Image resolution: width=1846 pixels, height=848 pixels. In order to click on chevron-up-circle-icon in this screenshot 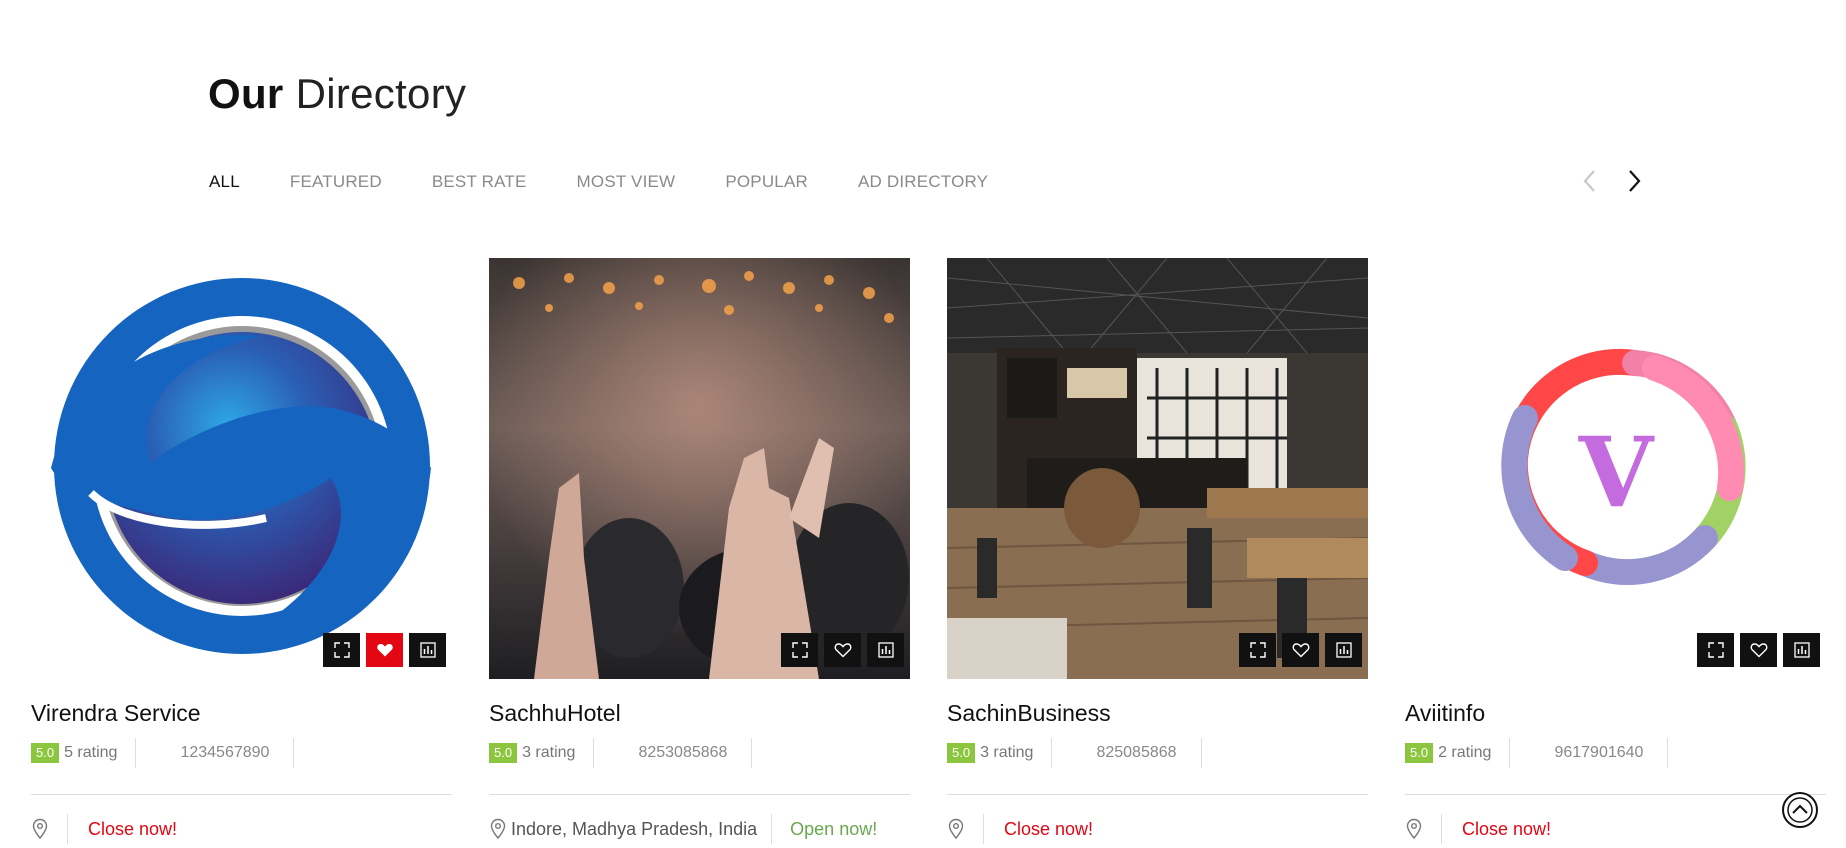, I will do `click(1800, 810)`.